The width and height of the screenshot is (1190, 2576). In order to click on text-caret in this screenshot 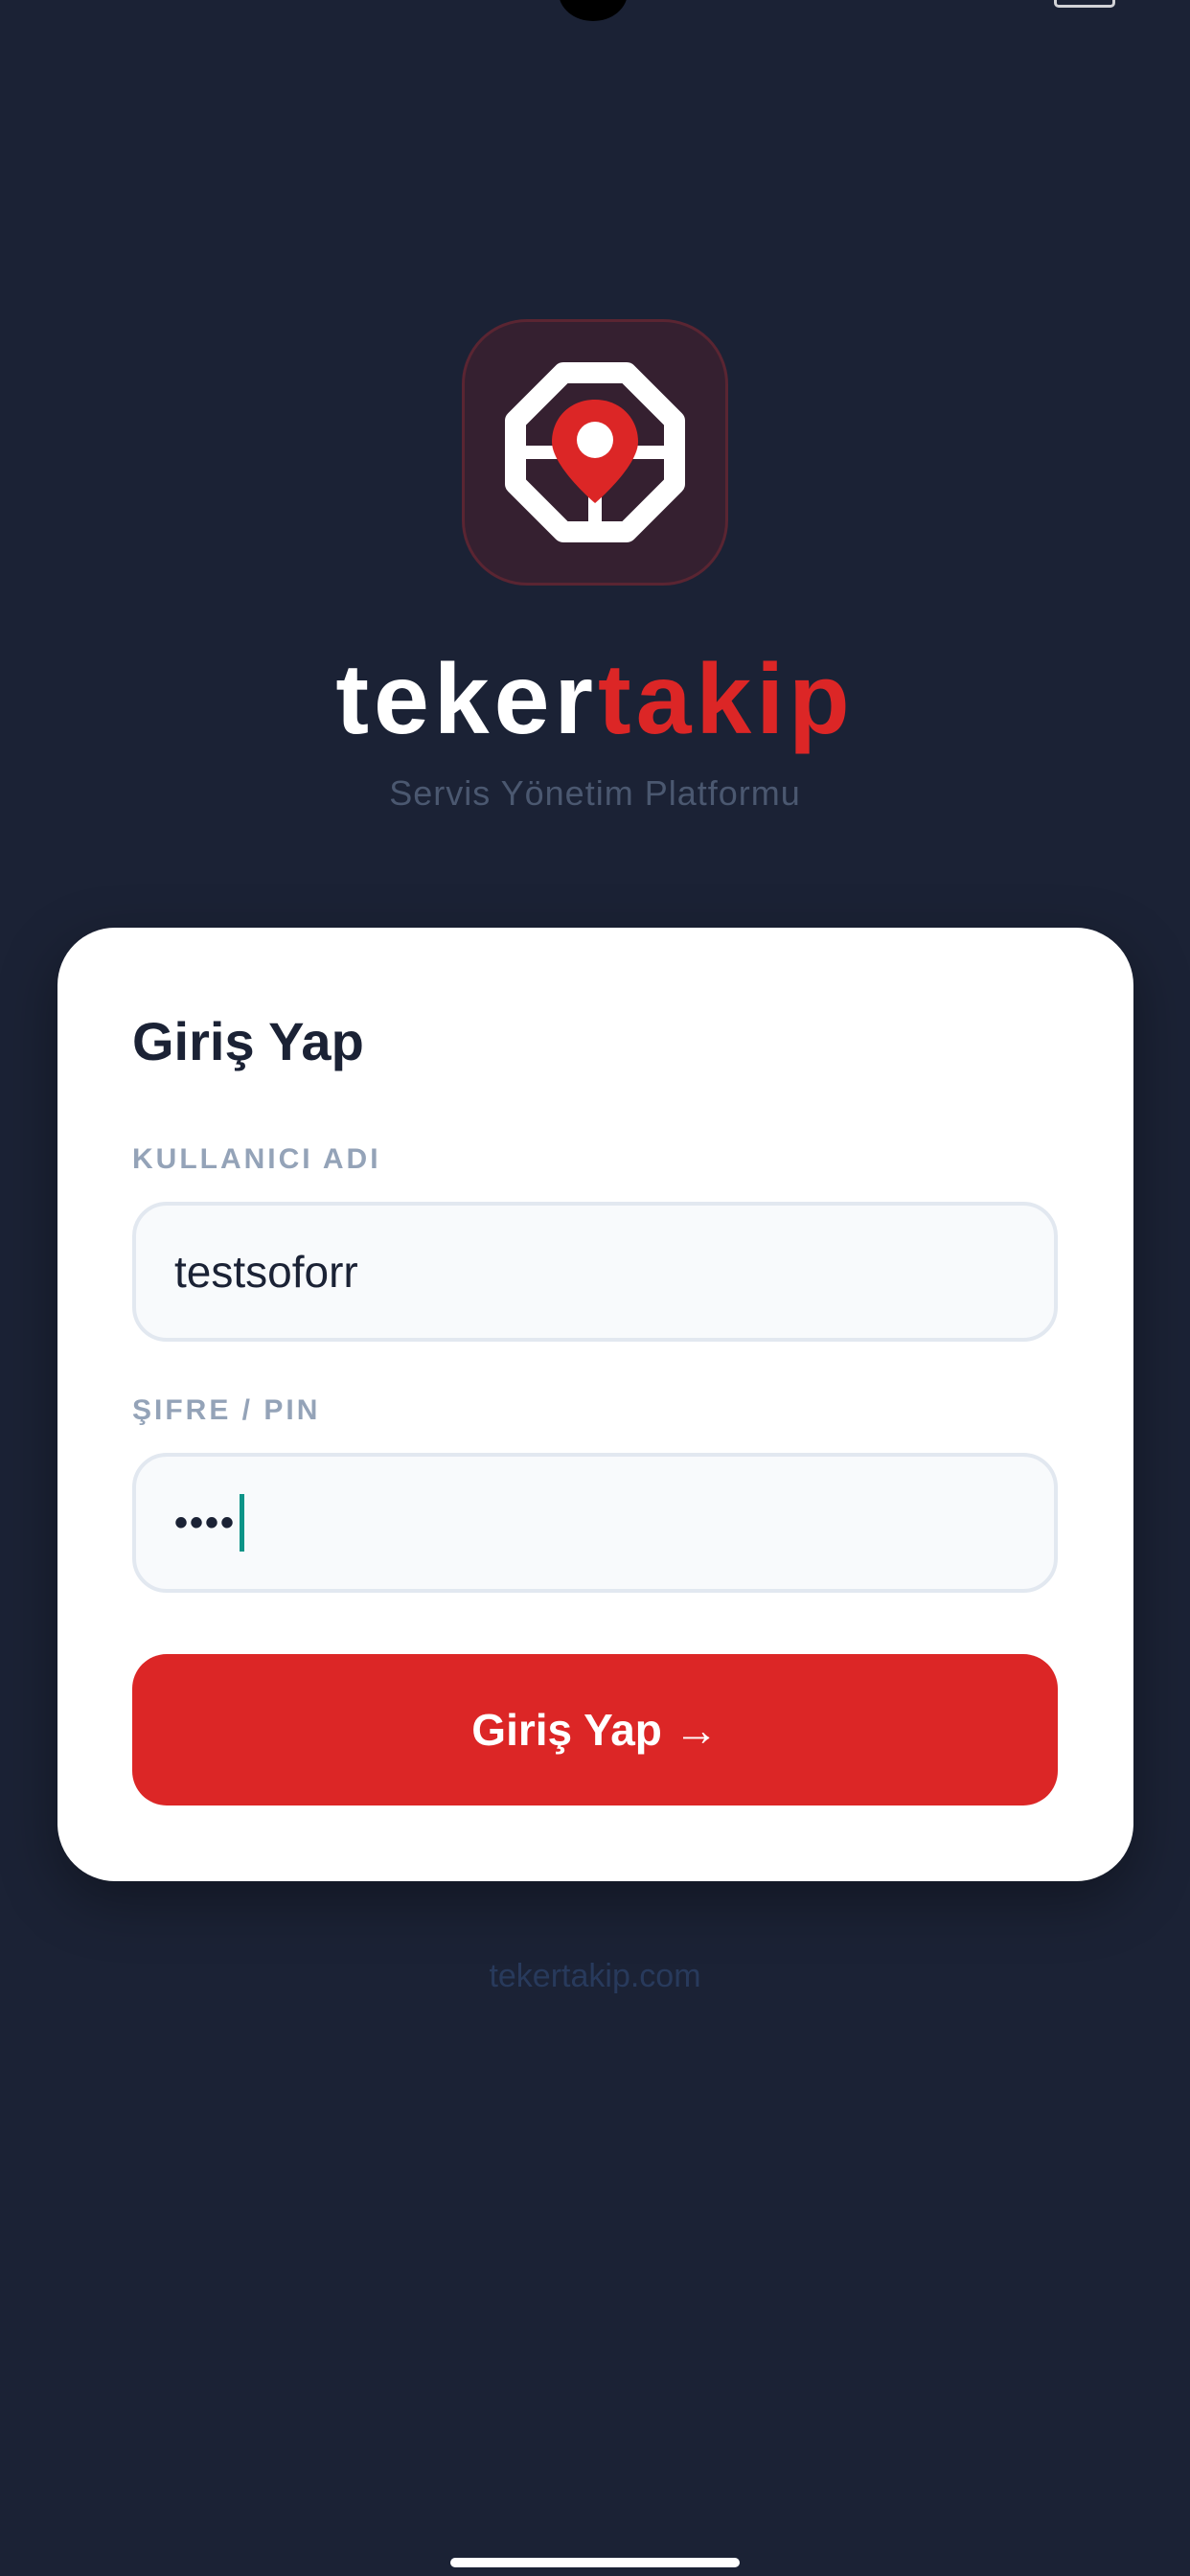, I will do `click(243, 1523)`.